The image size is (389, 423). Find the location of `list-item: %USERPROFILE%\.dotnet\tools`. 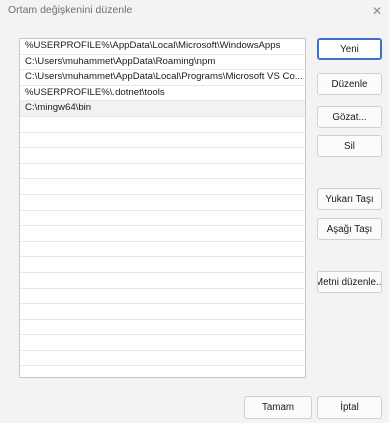

list-item: %USERPROFILE%\.dotnet\tools is located at coordinates (162, 94).